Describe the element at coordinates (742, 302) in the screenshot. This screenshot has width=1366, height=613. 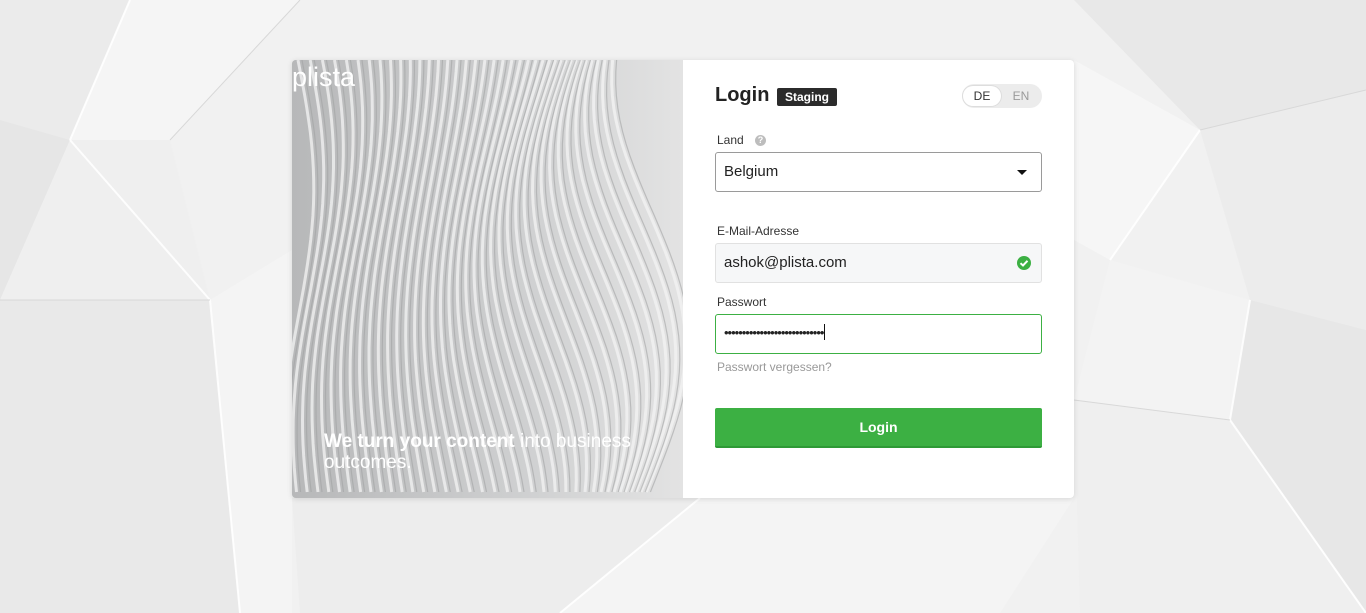
I see `password-label: Passwort` at that location.